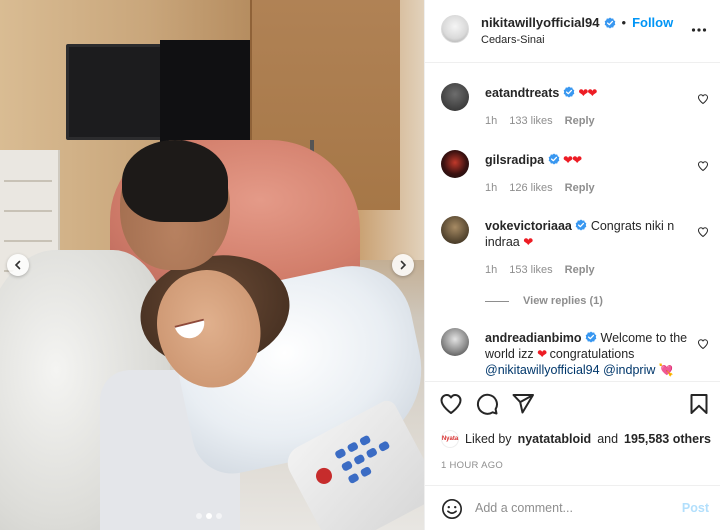 This screenshot has width=720, height=530. I want to click on carousel-indicator, so click(209, 516).